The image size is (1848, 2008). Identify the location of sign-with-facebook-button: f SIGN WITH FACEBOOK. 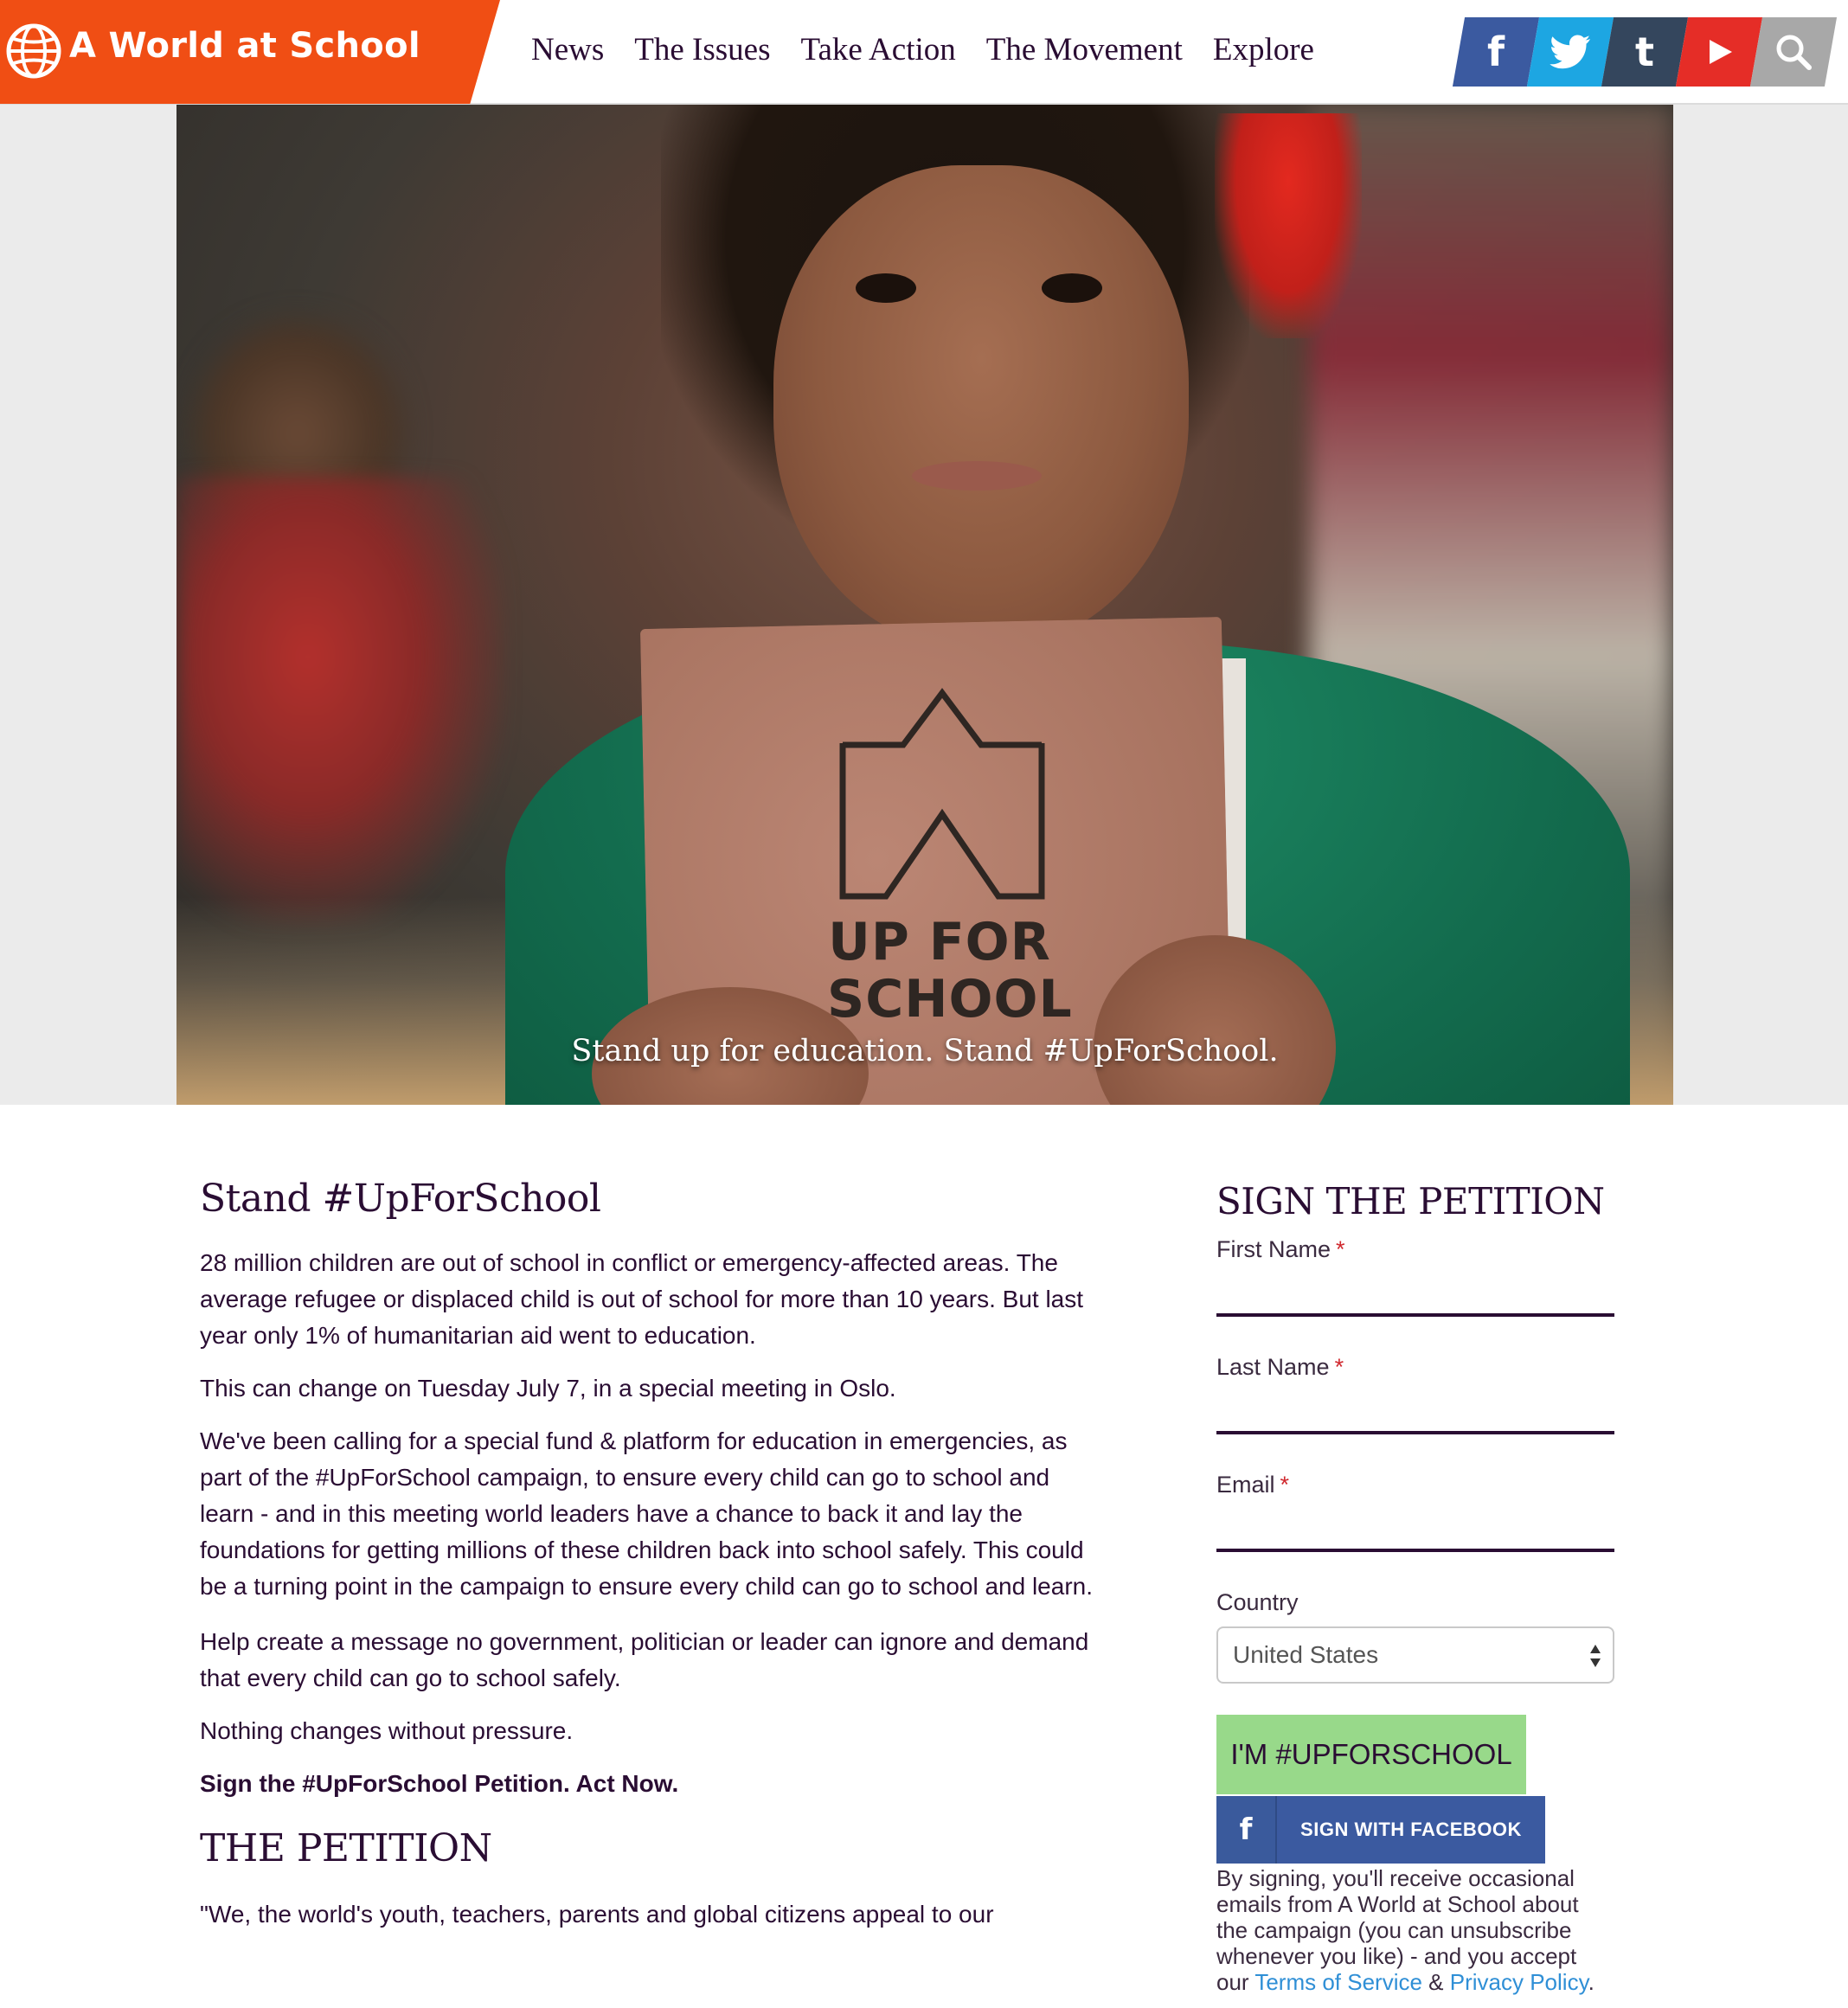
(1380, 1830).